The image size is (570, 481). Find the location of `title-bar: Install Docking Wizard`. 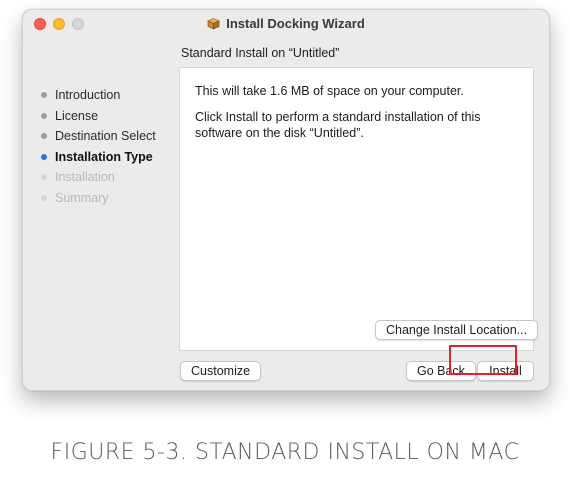

title-bar: Install Docking Wizard is located at coordinates (286, 24).